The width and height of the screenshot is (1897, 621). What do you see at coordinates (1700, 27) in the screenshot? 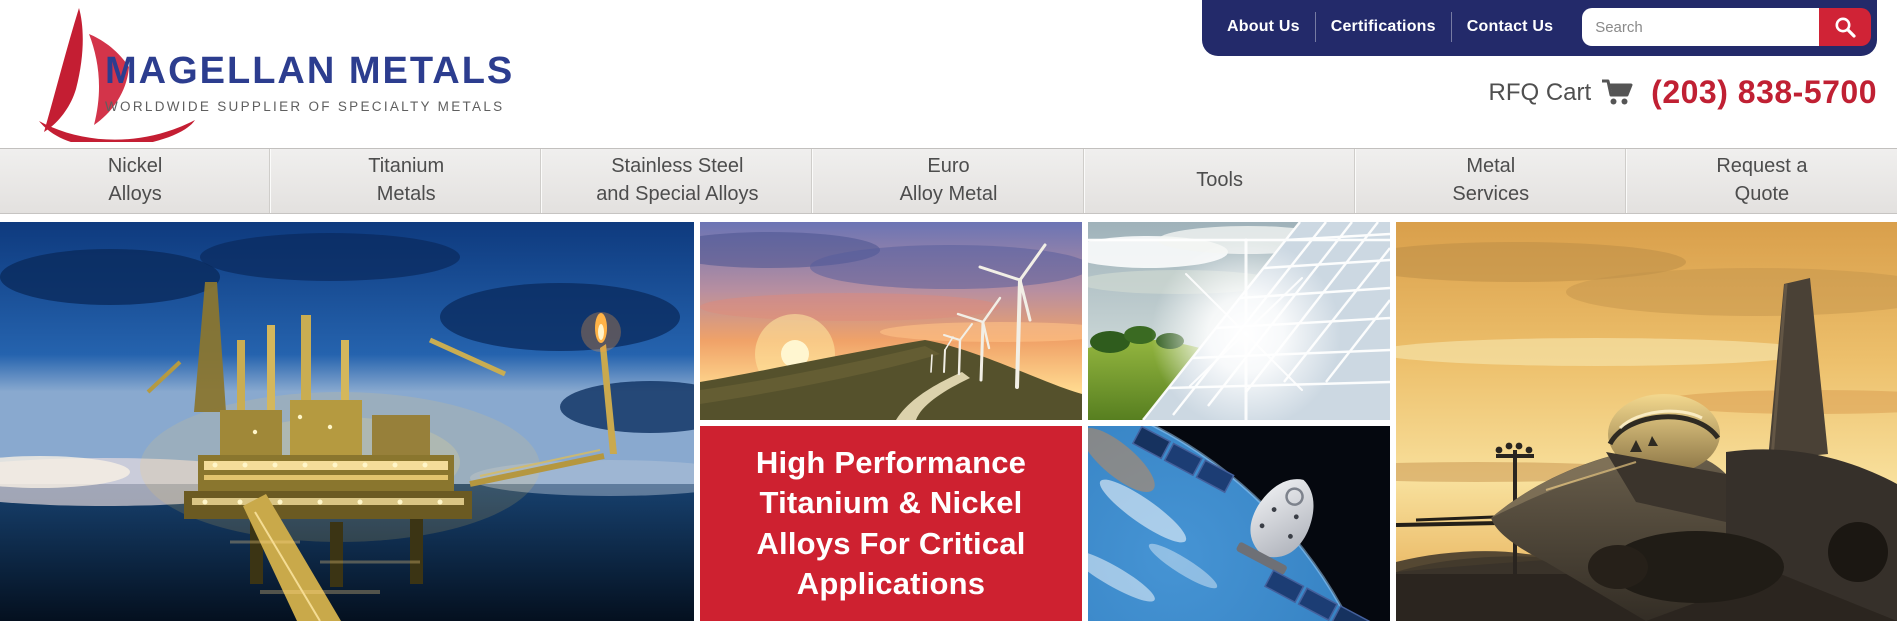
I see `search-input` at bounding box center [1700, 27].